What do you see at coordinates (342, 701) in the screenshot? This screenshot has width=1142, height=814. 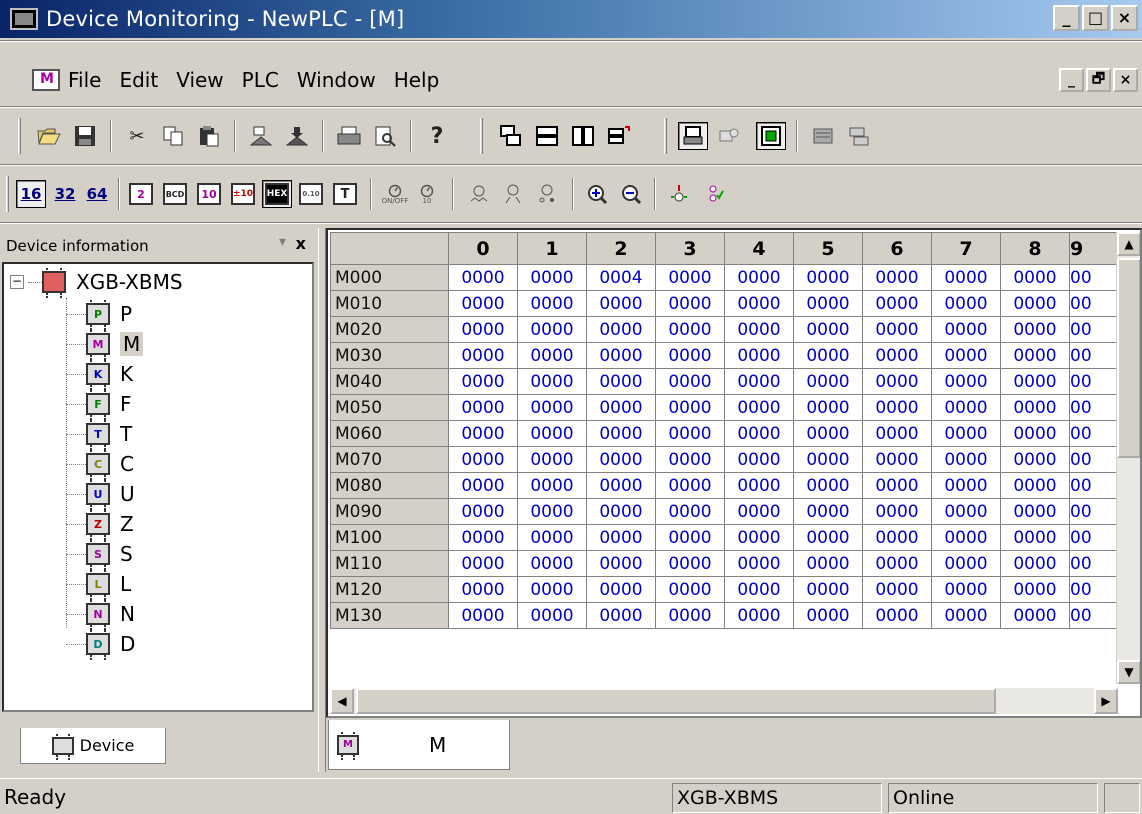 I see `scroll-left-icon: ◀` at bounding box center [342, 701].